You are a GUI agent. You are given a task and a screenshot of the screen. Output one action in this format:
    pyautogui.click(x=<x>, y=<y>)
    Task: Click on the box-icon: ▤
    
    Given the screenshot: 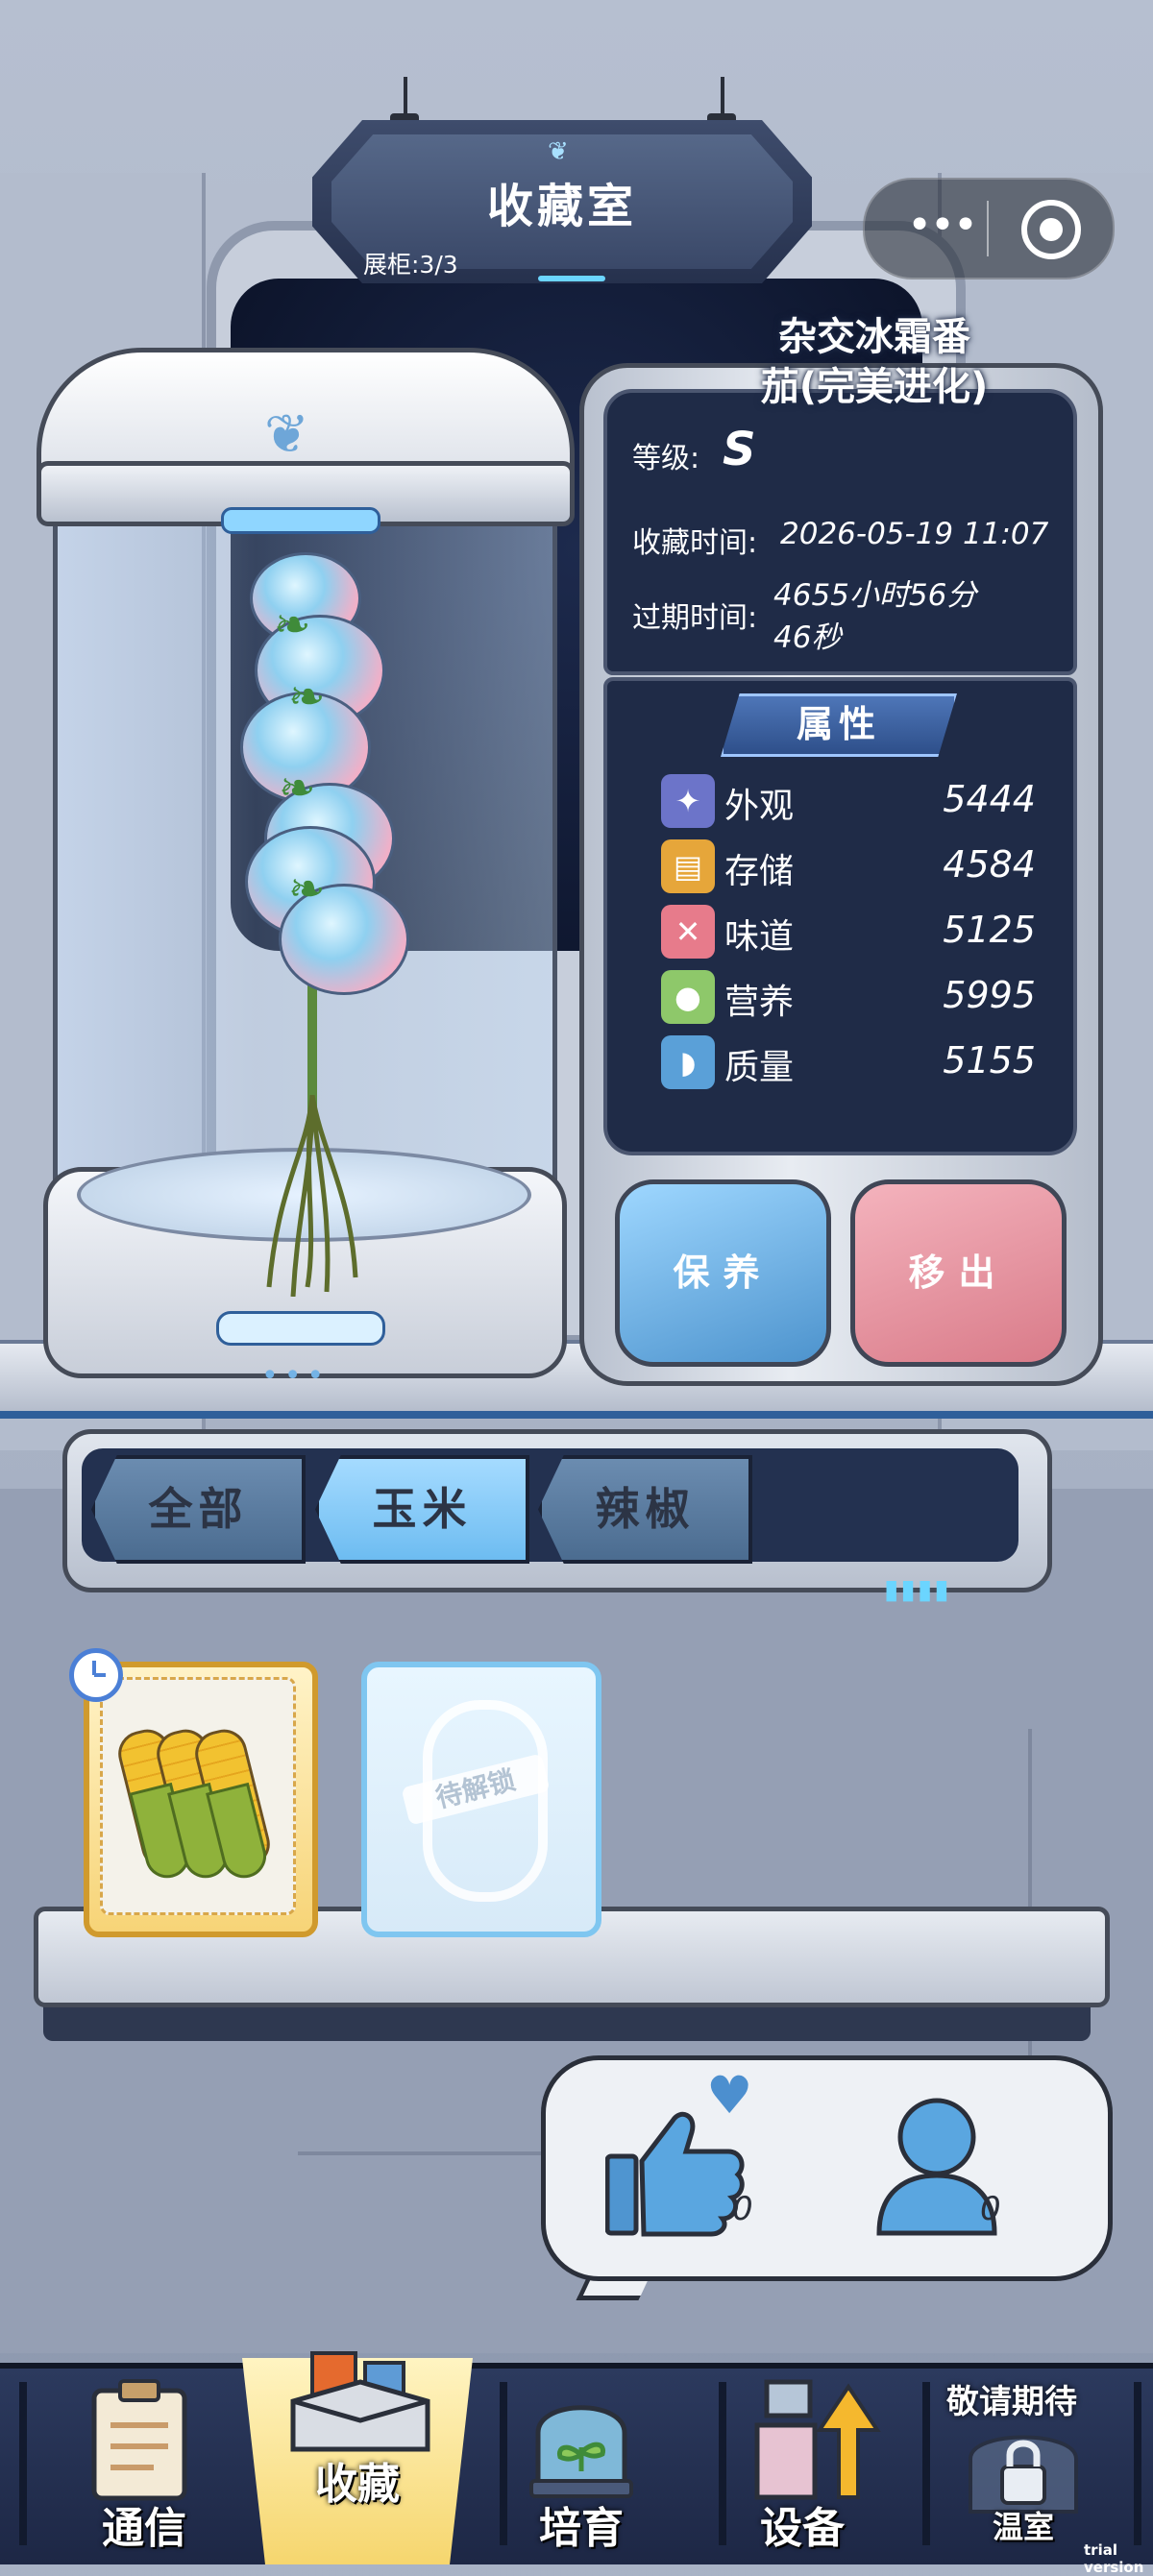 What is the action you would take?
    pyautogui.click(x=688, y=866)
    